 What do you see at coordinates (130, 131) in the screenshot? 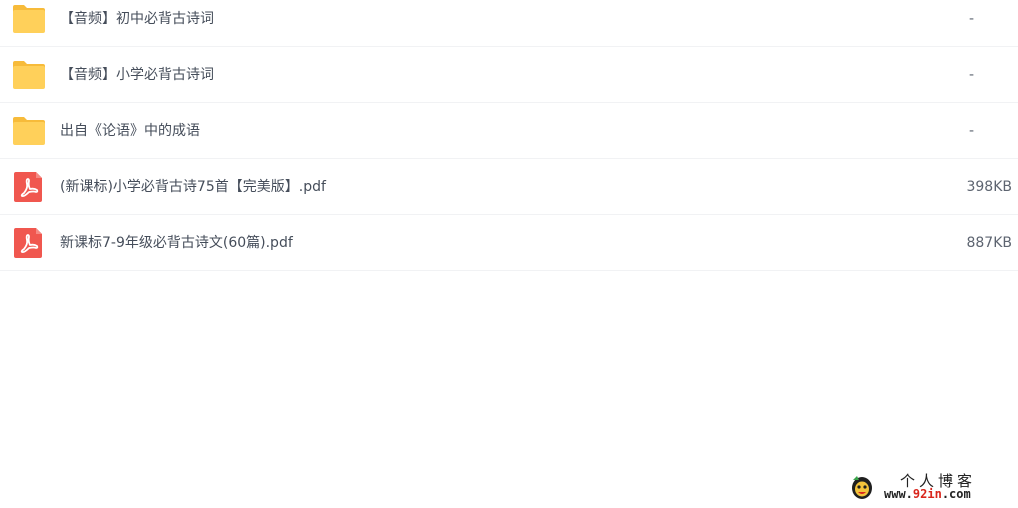
I see `file-name: 出自《论语》中的成语` at bounding box center [130, 131].